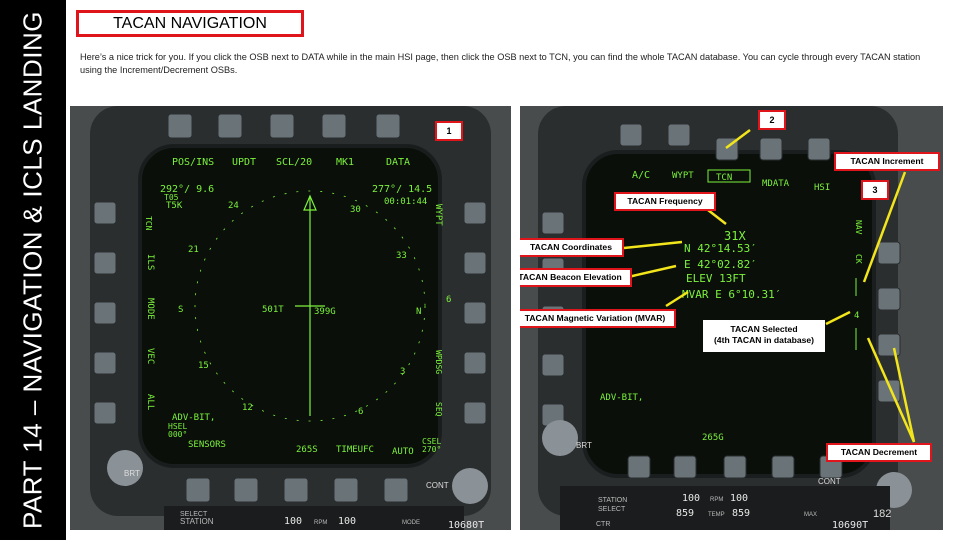 The height and width of the screenshot is (540, 960). I want to click on osb-label-wpdsg: WPDSG, so click(438, 362).